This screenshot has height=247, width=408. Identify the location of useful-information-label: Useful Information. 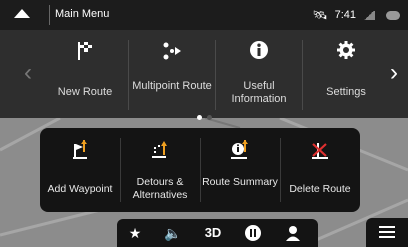
(259, 92).